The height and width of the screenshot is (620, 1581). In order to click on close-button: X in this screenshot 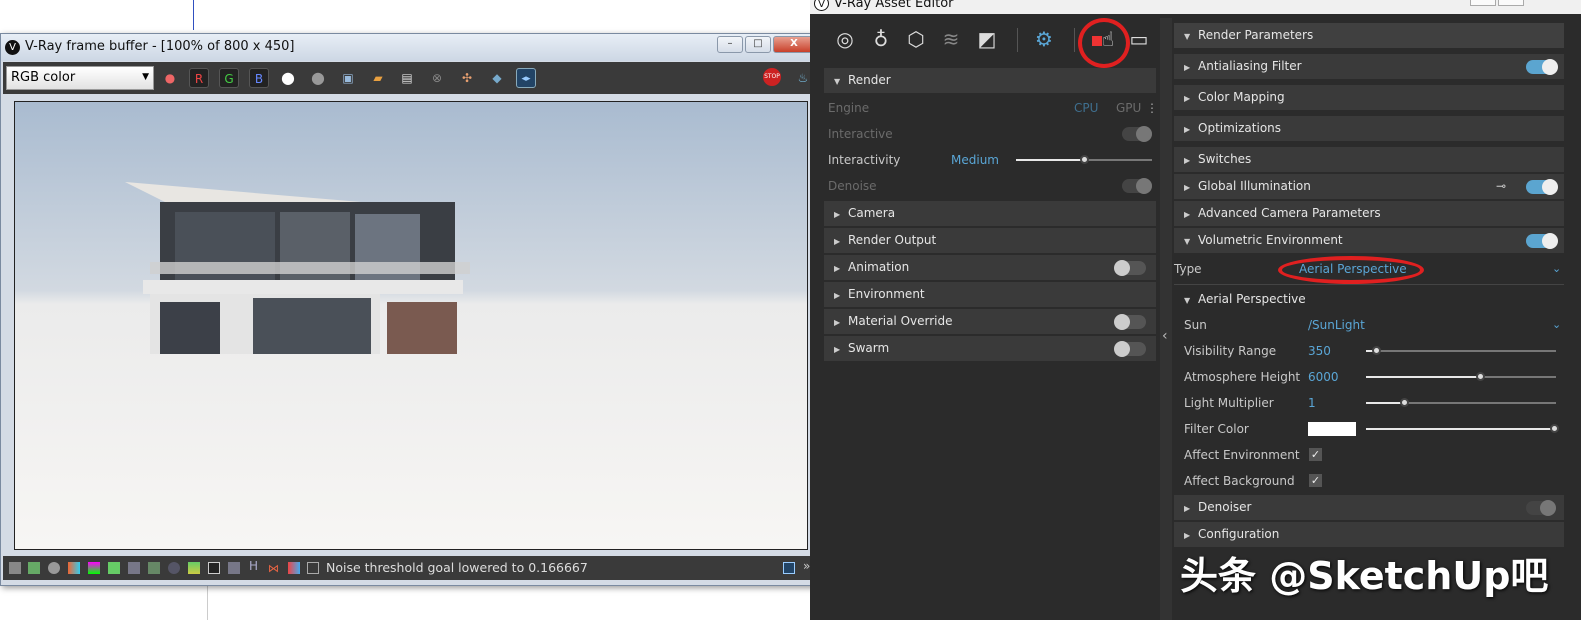, I will do `click(794, 44)`.